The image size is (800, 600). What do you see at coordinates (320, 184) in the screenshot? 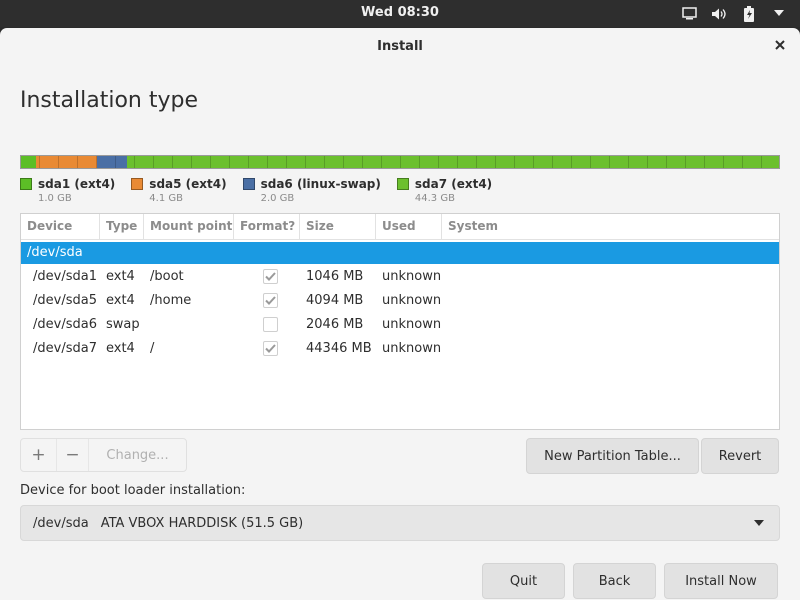
I see `legend-name: sda6 (linux-swap)` at bounding box center [320, 184].